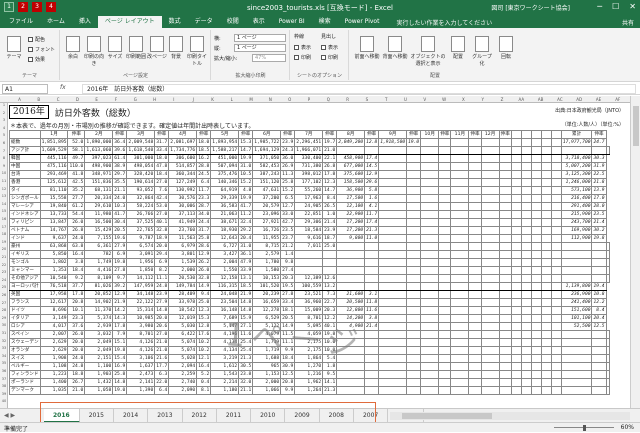 The height and width of the screenshot is (433, 640). What do you see at coordinates (510, 416) in the screenshot?
I see `horizontal-scrollbar` at bounding box center [510, 416].